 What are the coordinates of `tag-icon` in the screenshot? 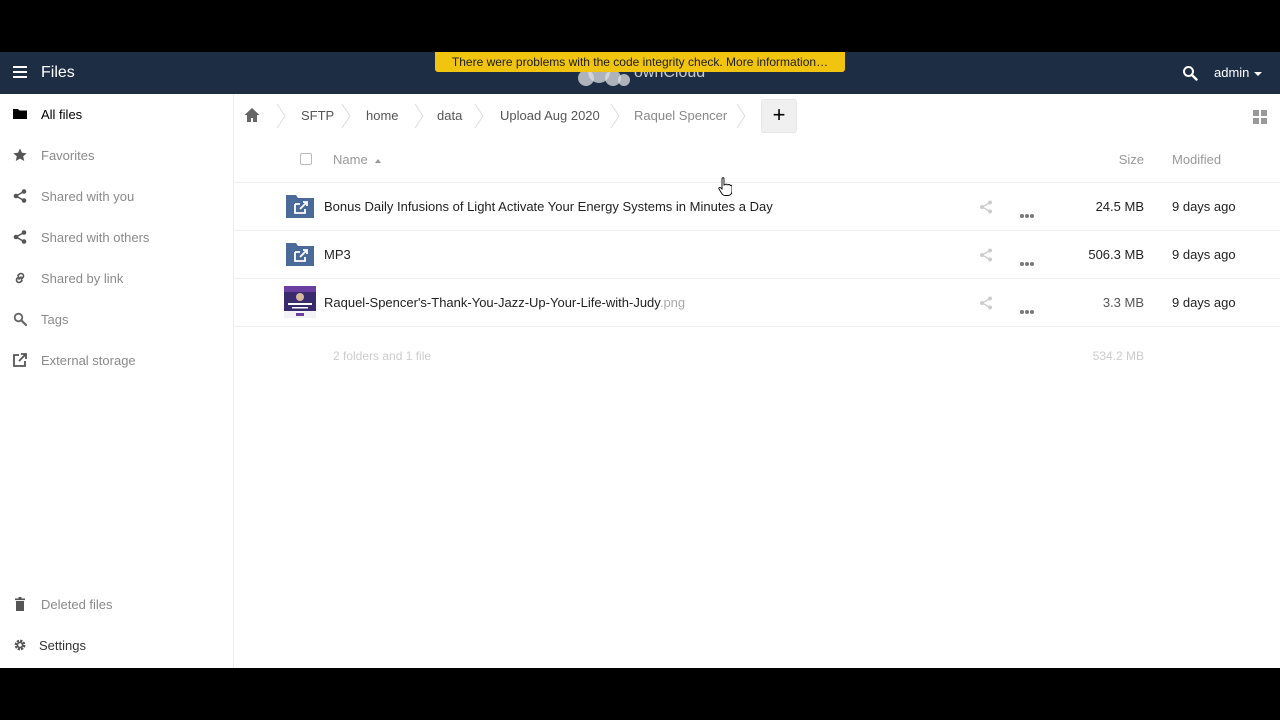 It's located at (20, 319).